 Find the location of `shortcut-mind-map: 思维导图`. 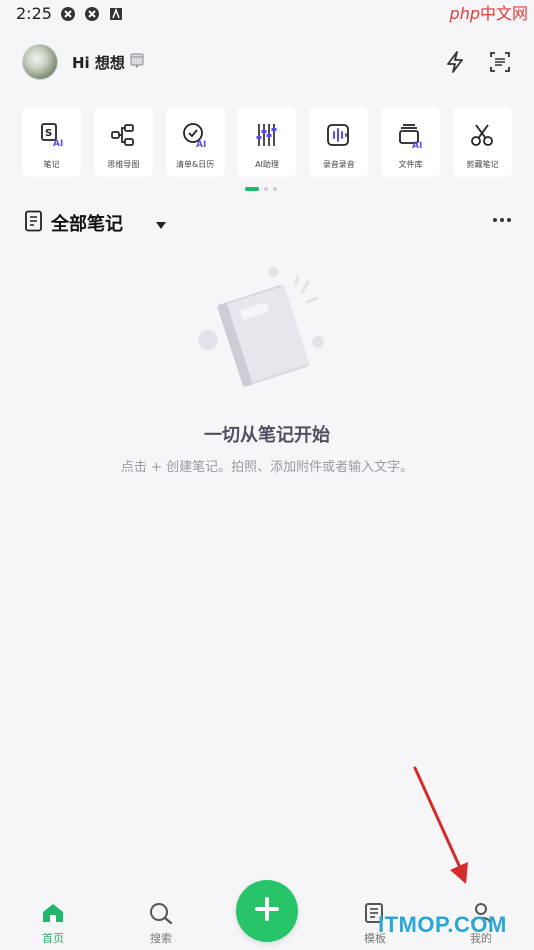

shortcut-mind-map: 思维导图 is located at coordinates (123, 142).